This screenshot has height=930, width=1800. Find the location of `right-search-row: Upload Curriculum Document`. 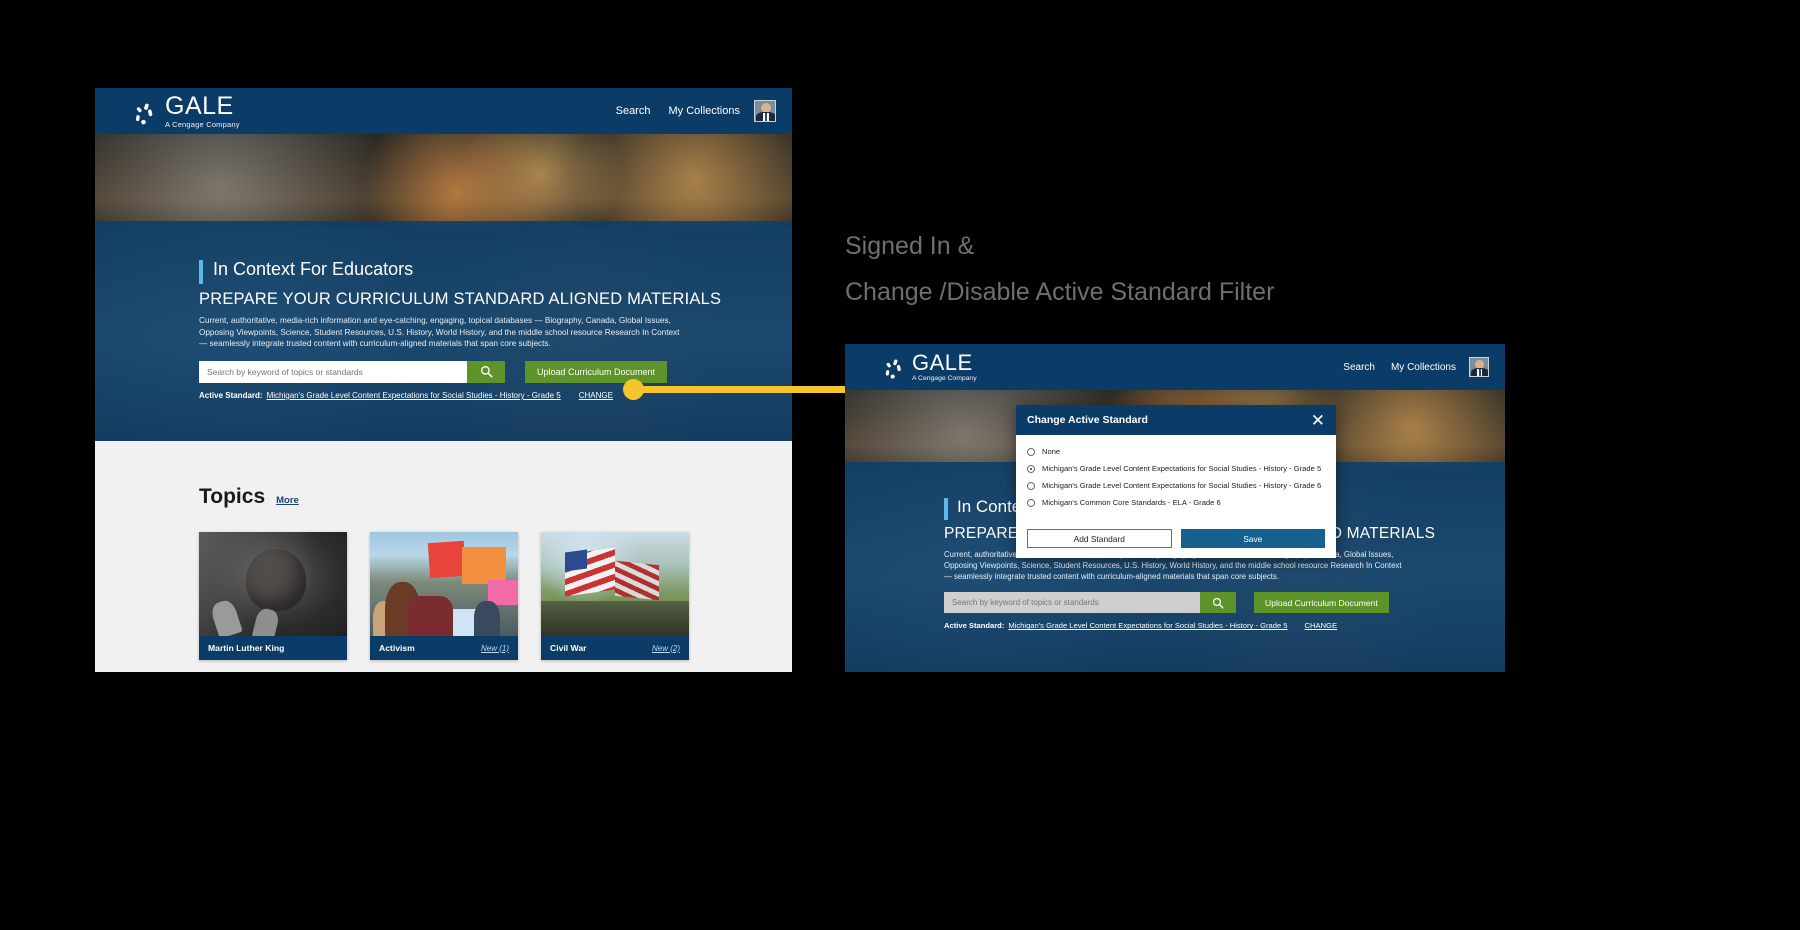

right-search-row: Upload Curriculum Document is located at coordinates (1219, 603).